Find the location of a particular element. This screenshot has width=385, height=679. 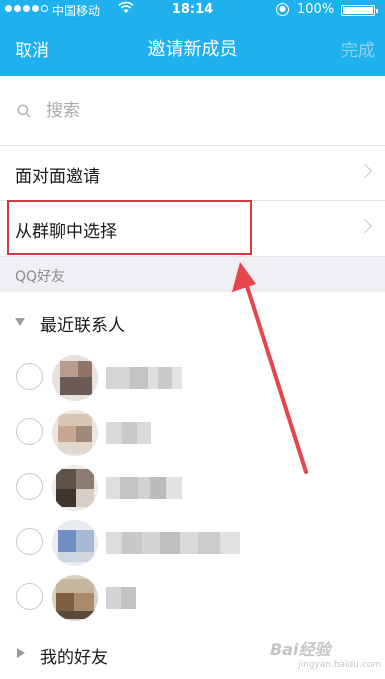

status-bar: 中国移动 18:14 ● 100% is located at coordinates (192, 10).